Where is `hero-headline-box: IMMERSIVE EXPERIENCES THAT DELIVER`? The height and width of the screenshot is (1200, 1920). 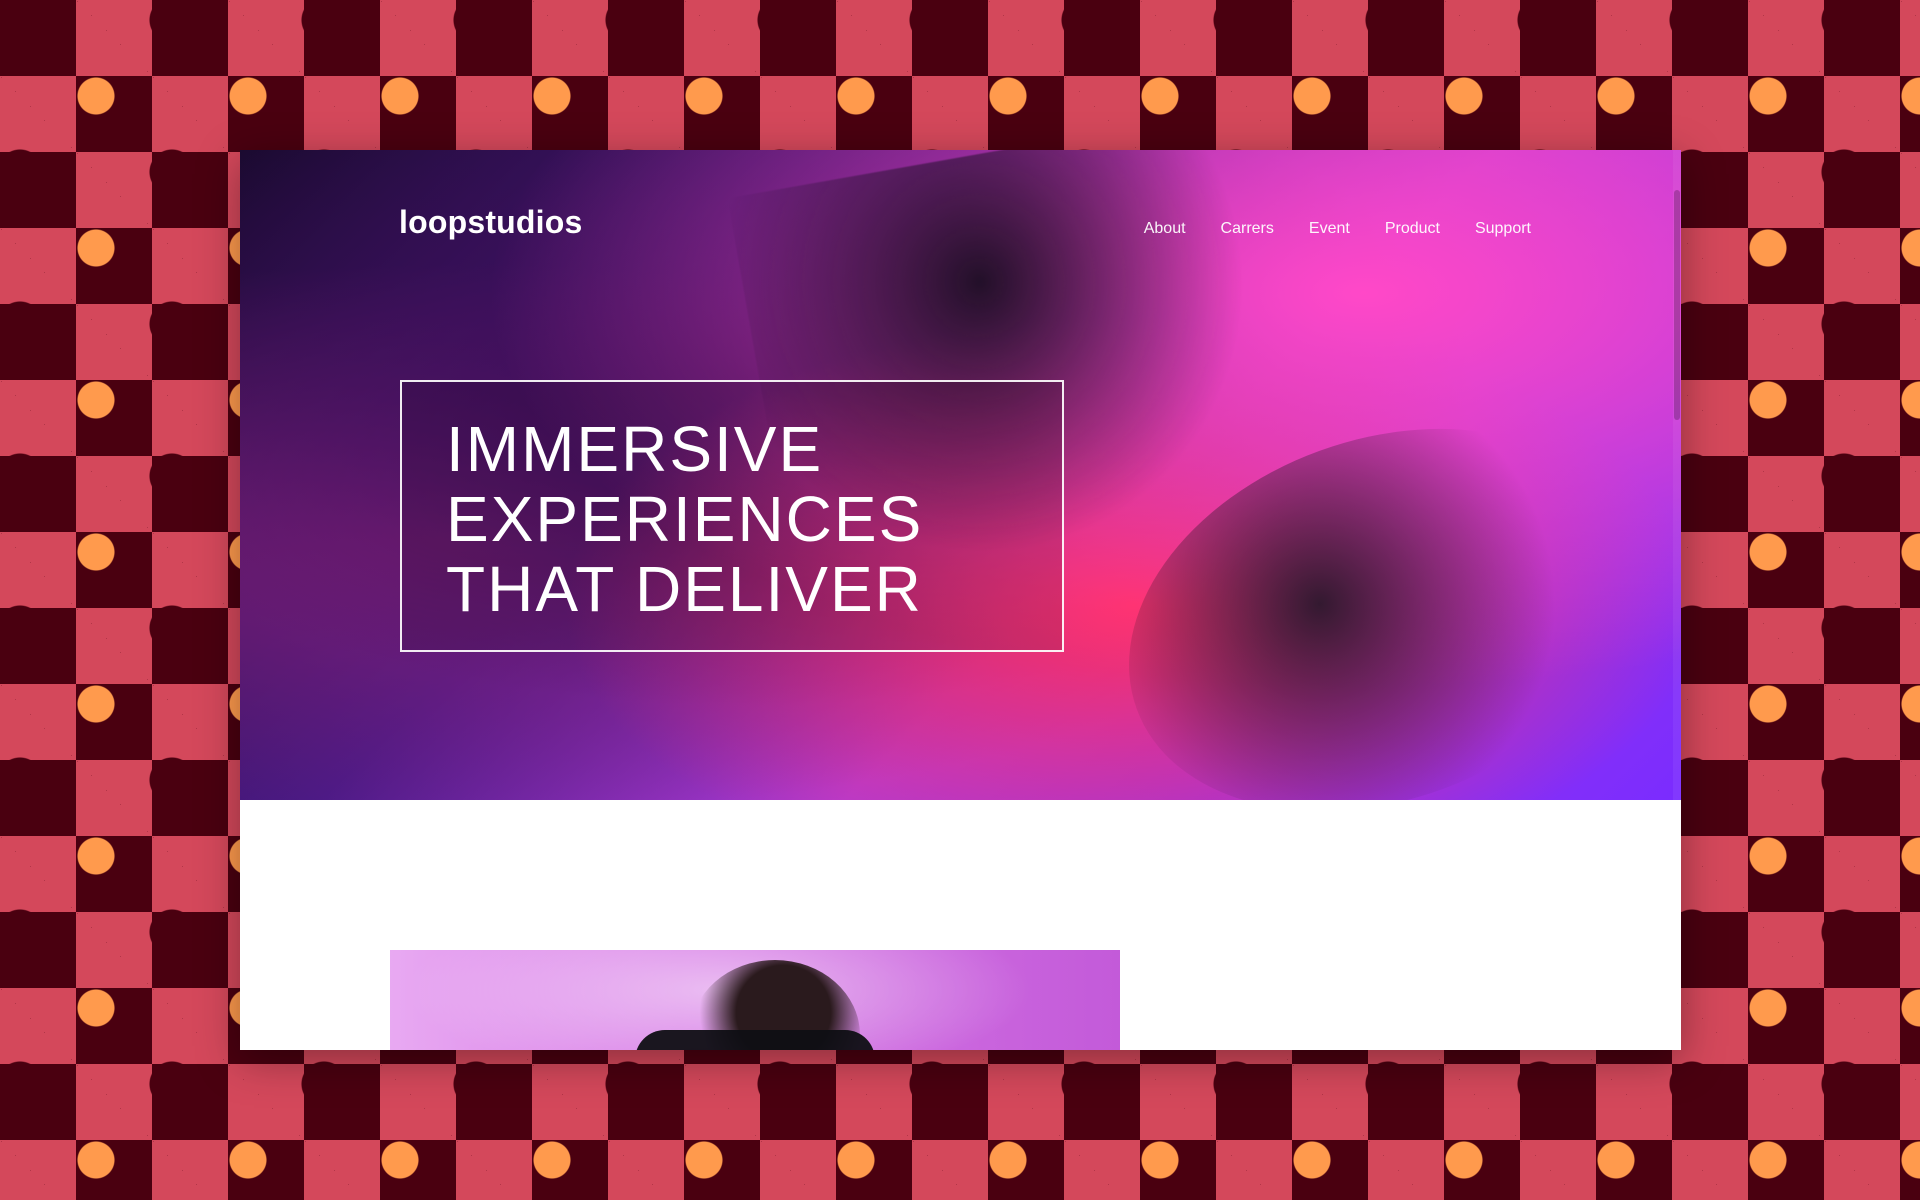
hero-headline-box: IMMERSIVE EXPERIENCES THAT DELIVER is located at coordinates (732, 516).